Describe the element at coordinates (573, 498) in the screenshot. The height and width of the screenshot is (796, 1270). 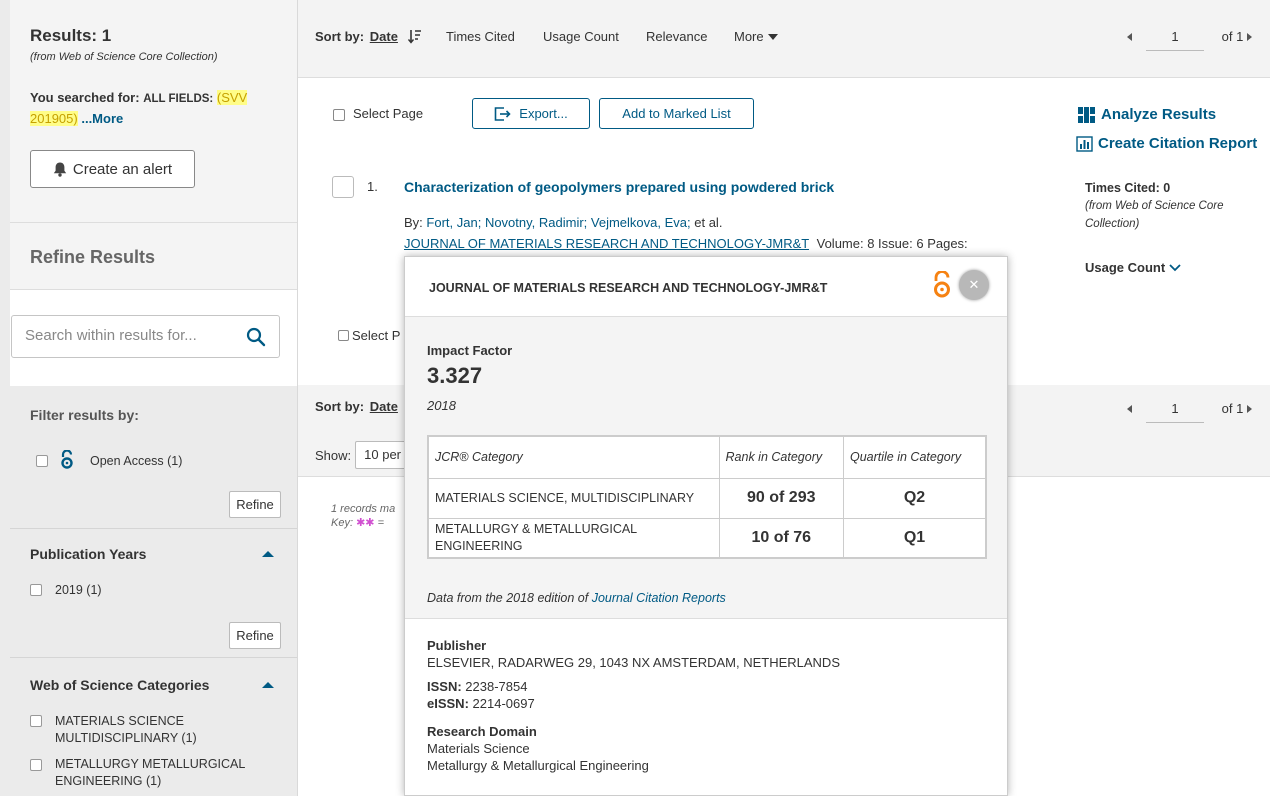
I see `row-category: MATERIALS SCIENCE, MULTIDISCIPLINARY` at that location.